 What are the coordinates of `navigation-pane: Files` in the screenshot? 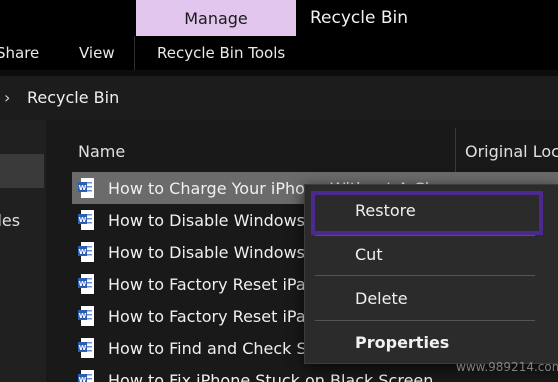 It's located at (23, 251).